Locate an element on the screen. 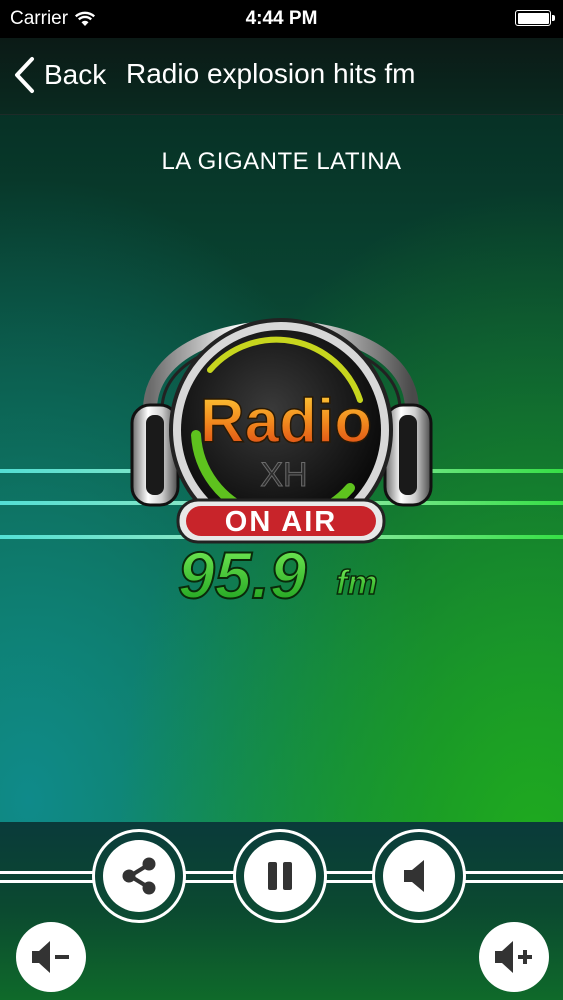 The width and height of the screenshot is (563, 1000). logo-band-text: fm is located at coordinates (357, 583).